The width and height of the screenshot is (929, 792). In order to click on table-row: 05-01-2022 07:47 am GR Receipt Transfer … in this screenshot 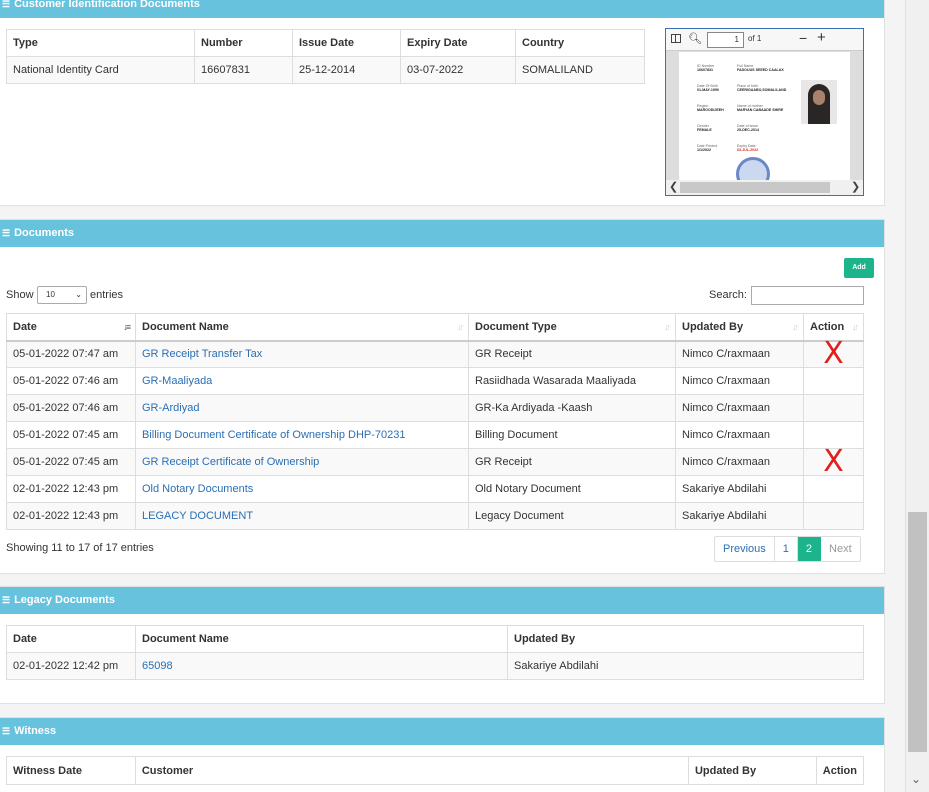, I will do `click(435, 354)`.